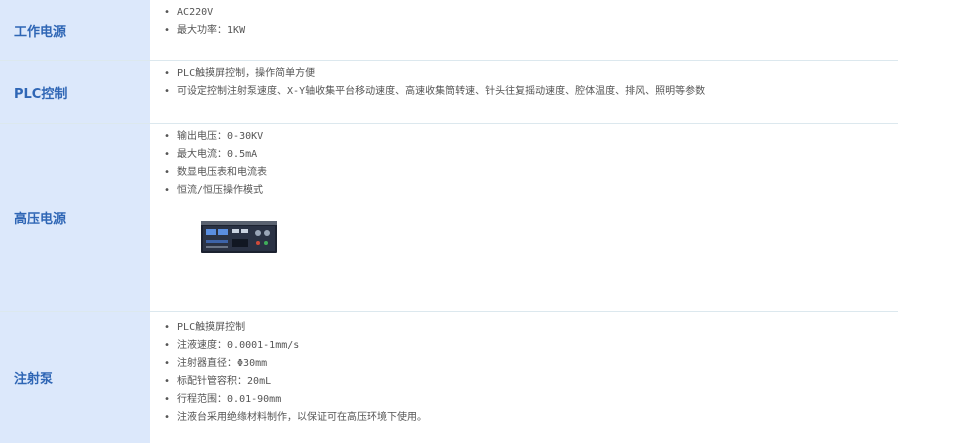 This screenshot has width=970, height=443. Describe the element at coordinates (40, 32) in the screenshot. I see `row-label-power: 工作电源` at that location.